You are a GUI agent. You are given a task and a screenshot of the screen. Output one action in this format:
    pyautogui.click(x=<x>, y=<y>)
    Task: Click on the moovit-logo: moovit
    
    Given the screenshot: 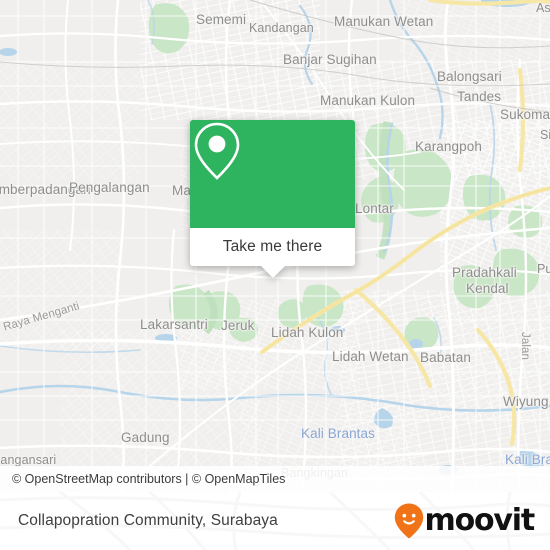 What is the action you would take?
    pyautogui.click(x=465, y=521)
    